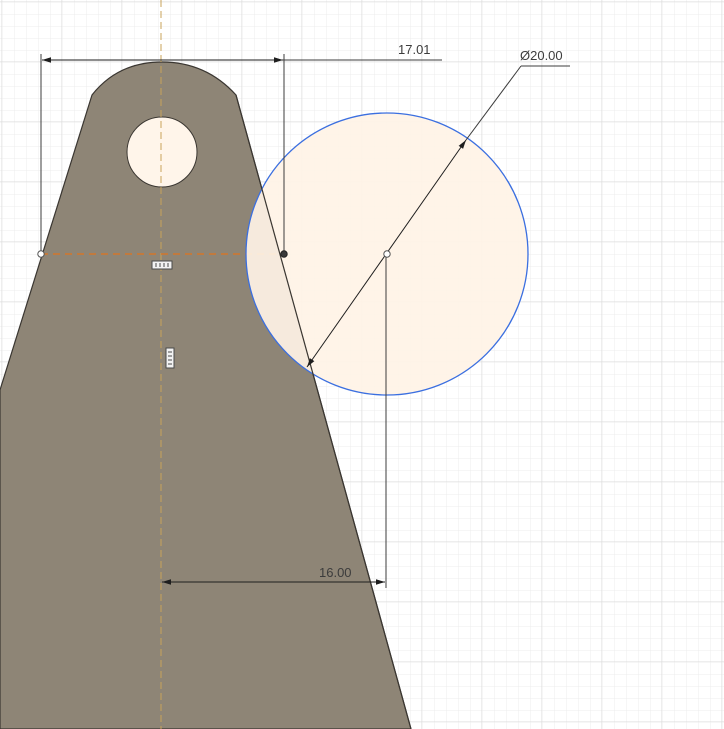  Describe the element at coordinates (41, 254) in the screenshot. I see `sketch-point-left` at that location.